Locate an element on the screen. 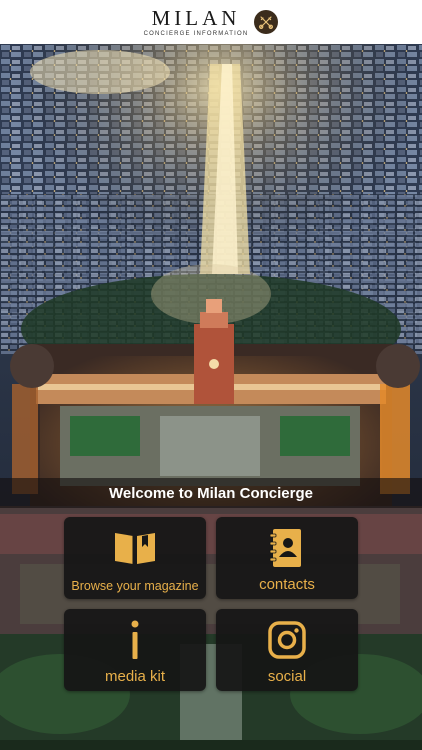  media-kit-label: media kit is located at coordinates (135, 676).